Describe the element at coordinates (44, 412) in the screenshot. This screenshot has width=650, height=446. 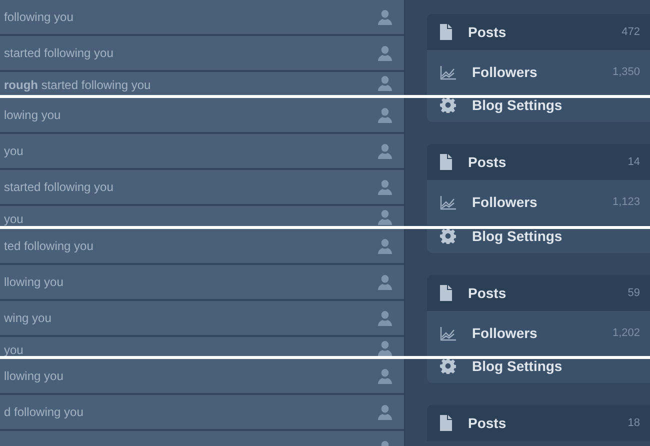
I see `notification-text: d following you` at that location.